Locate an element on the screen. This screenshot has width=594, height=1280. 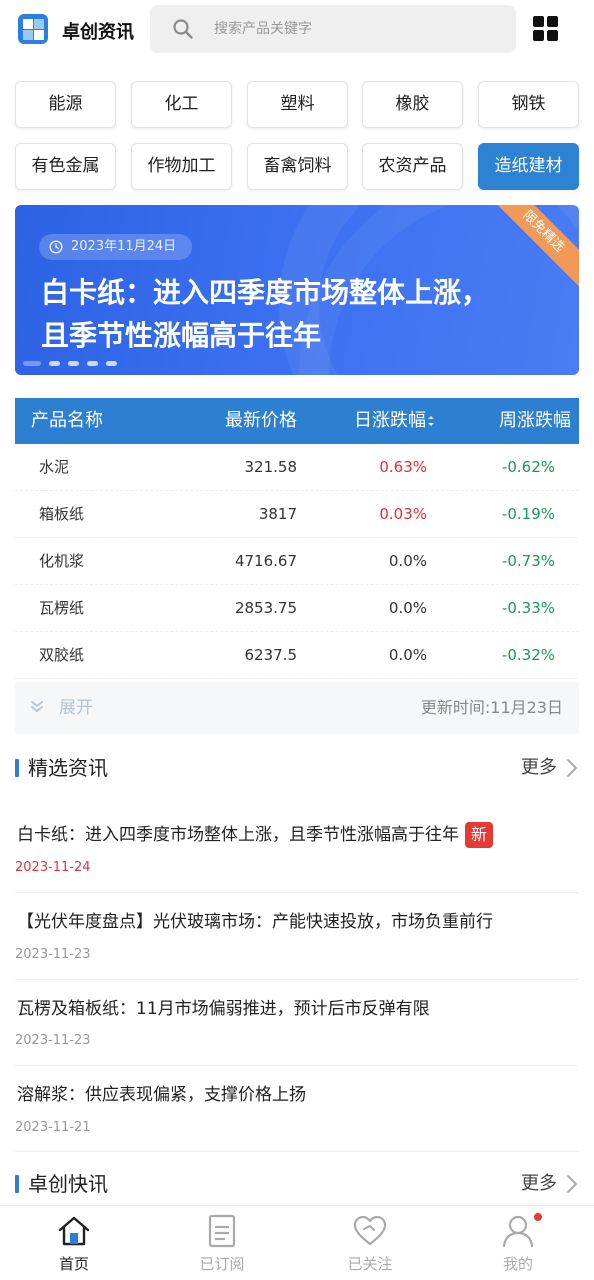
section-title: 精选资讯 is located at coordinates (68, 768).